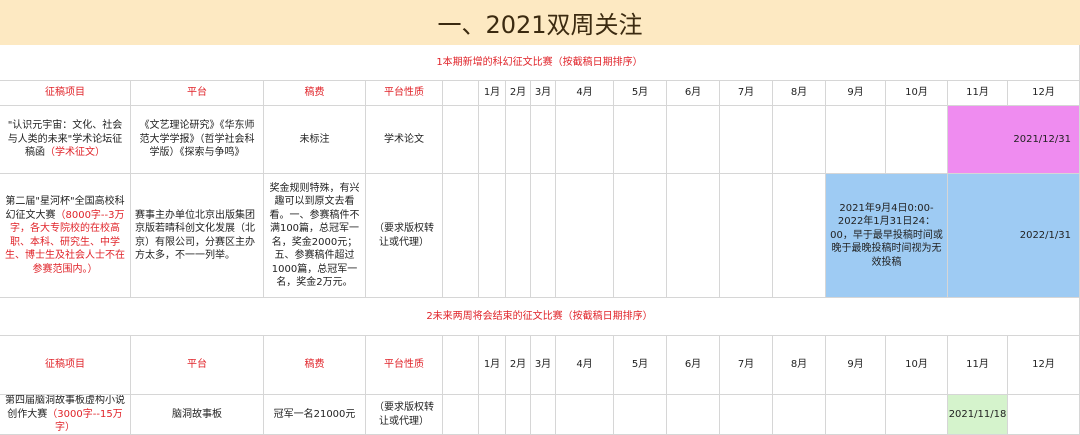 The image size is (1080, 435). I want to click on section2-heading: 2未来两周将会结束的征文比赛（按截稿日期排序）, so click(540, 317).